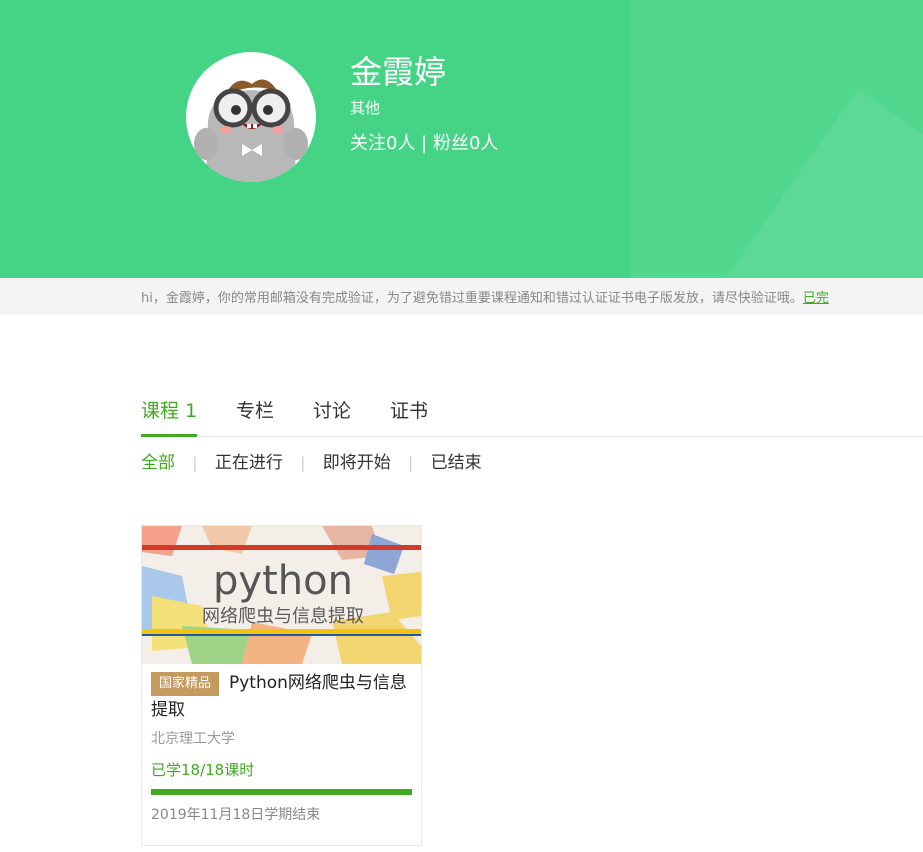  I want to click on school-name: 北京理工大学, so click(193, 739).